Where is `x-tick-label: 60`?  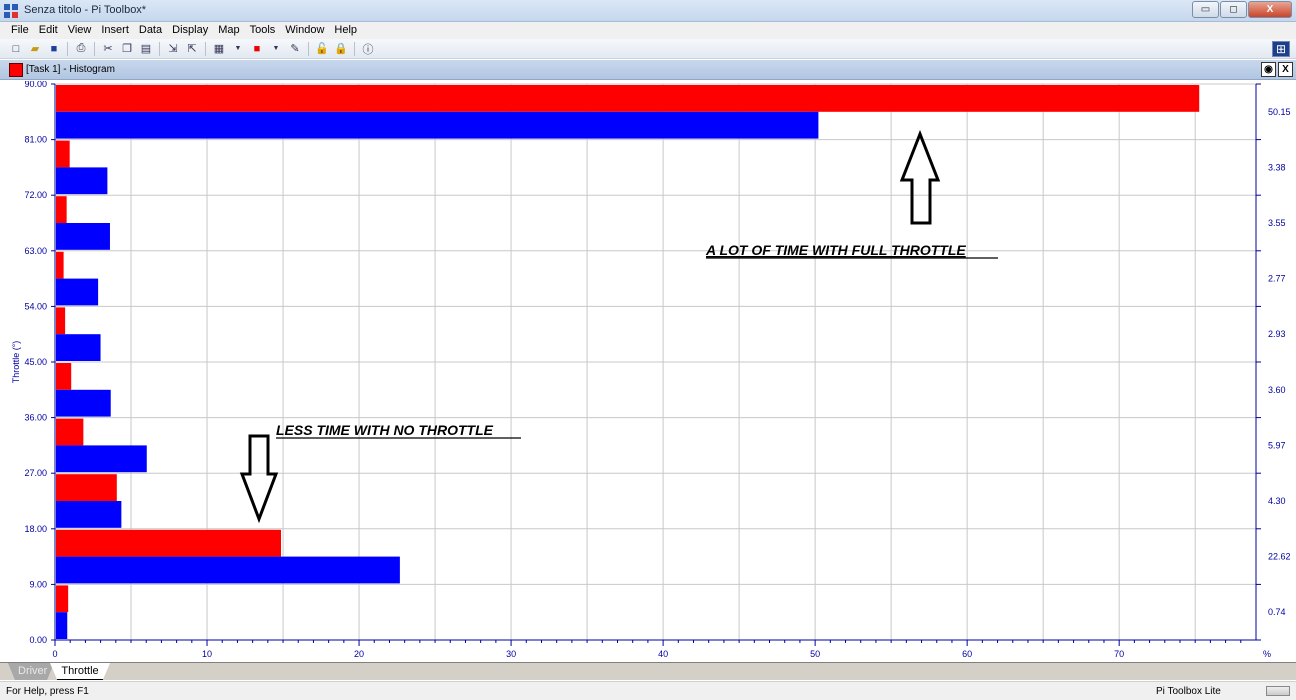 x-tick-label: 60 is located at coordinates (967, 654).